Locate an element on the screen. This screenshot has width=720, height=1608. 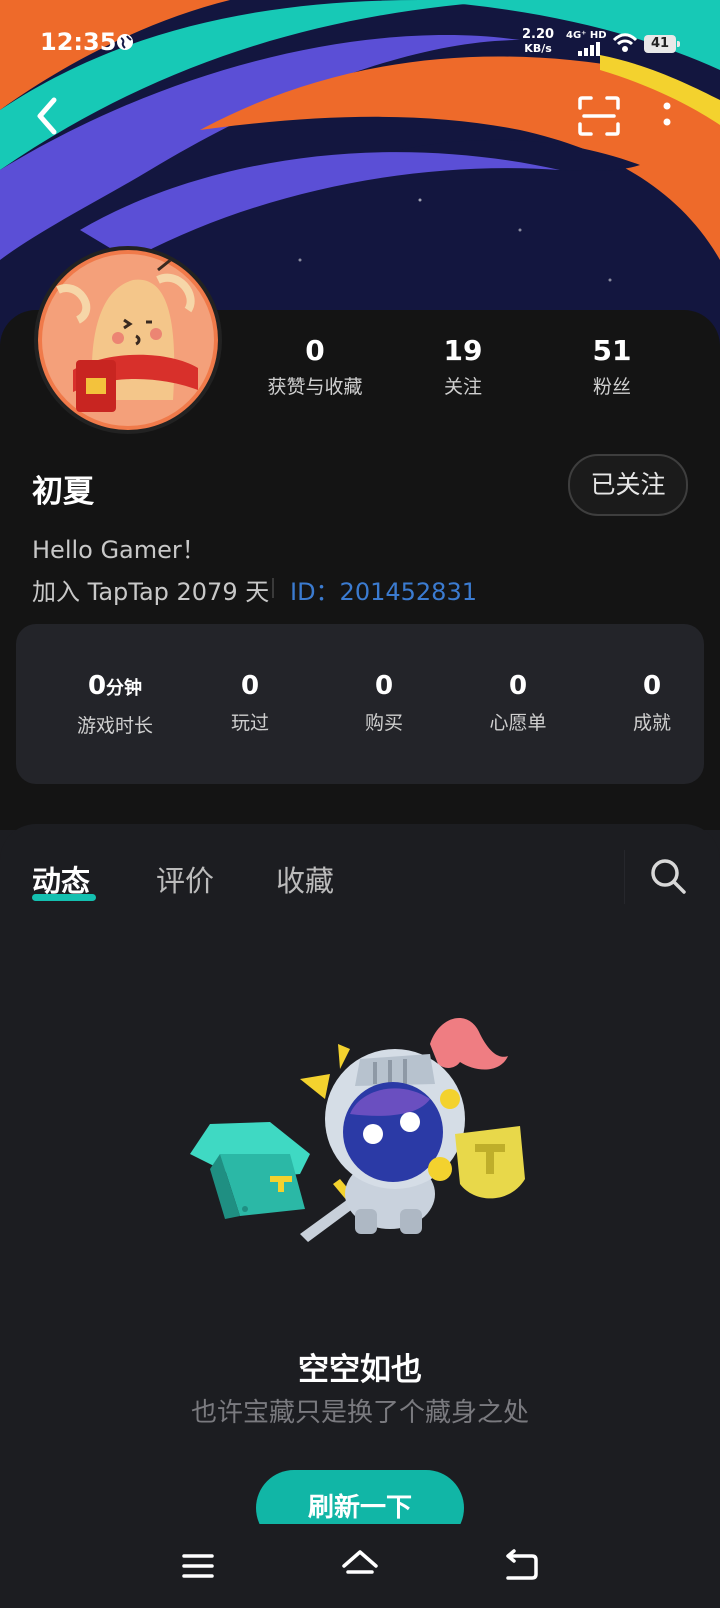
stat-label: 关注 is located at coordinates (462, 387).